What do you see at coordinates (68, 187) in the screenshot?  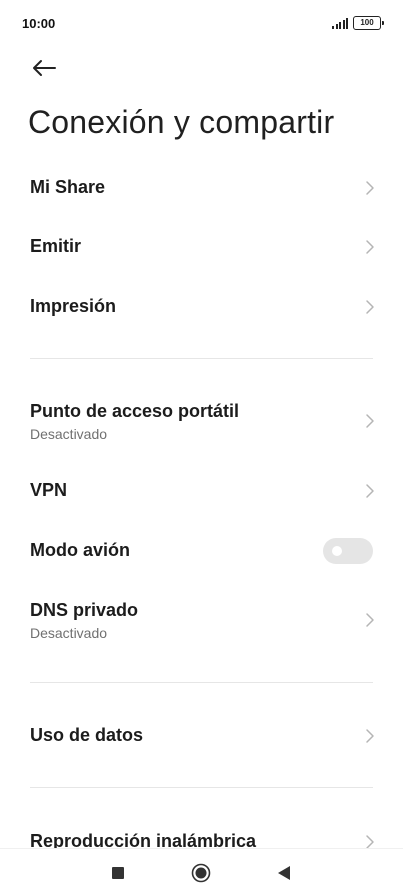 I see `mi-share-label: Mi Share` at bounding box center [68, 187].